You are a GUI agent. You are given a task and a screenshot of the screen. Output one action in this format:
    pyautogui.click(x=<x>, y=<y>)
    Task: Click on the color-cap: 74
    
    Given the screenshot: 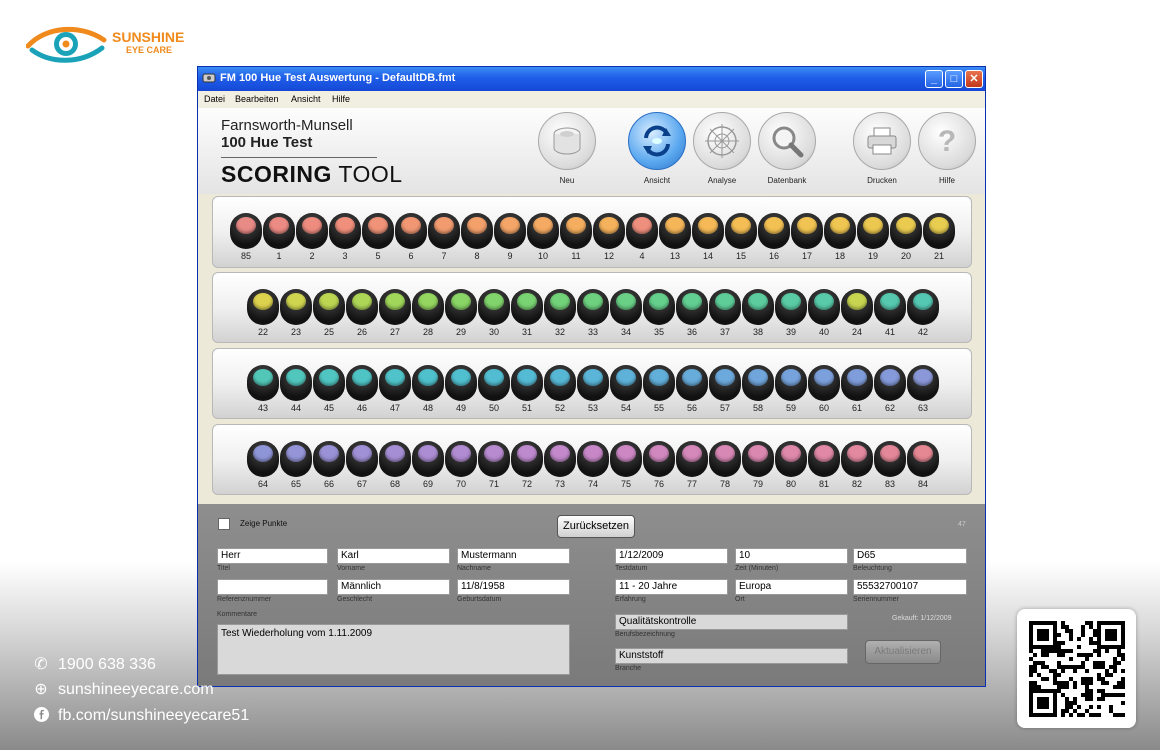 What is the action you would take?
    pyautogui.click(x=593, y=468)
    